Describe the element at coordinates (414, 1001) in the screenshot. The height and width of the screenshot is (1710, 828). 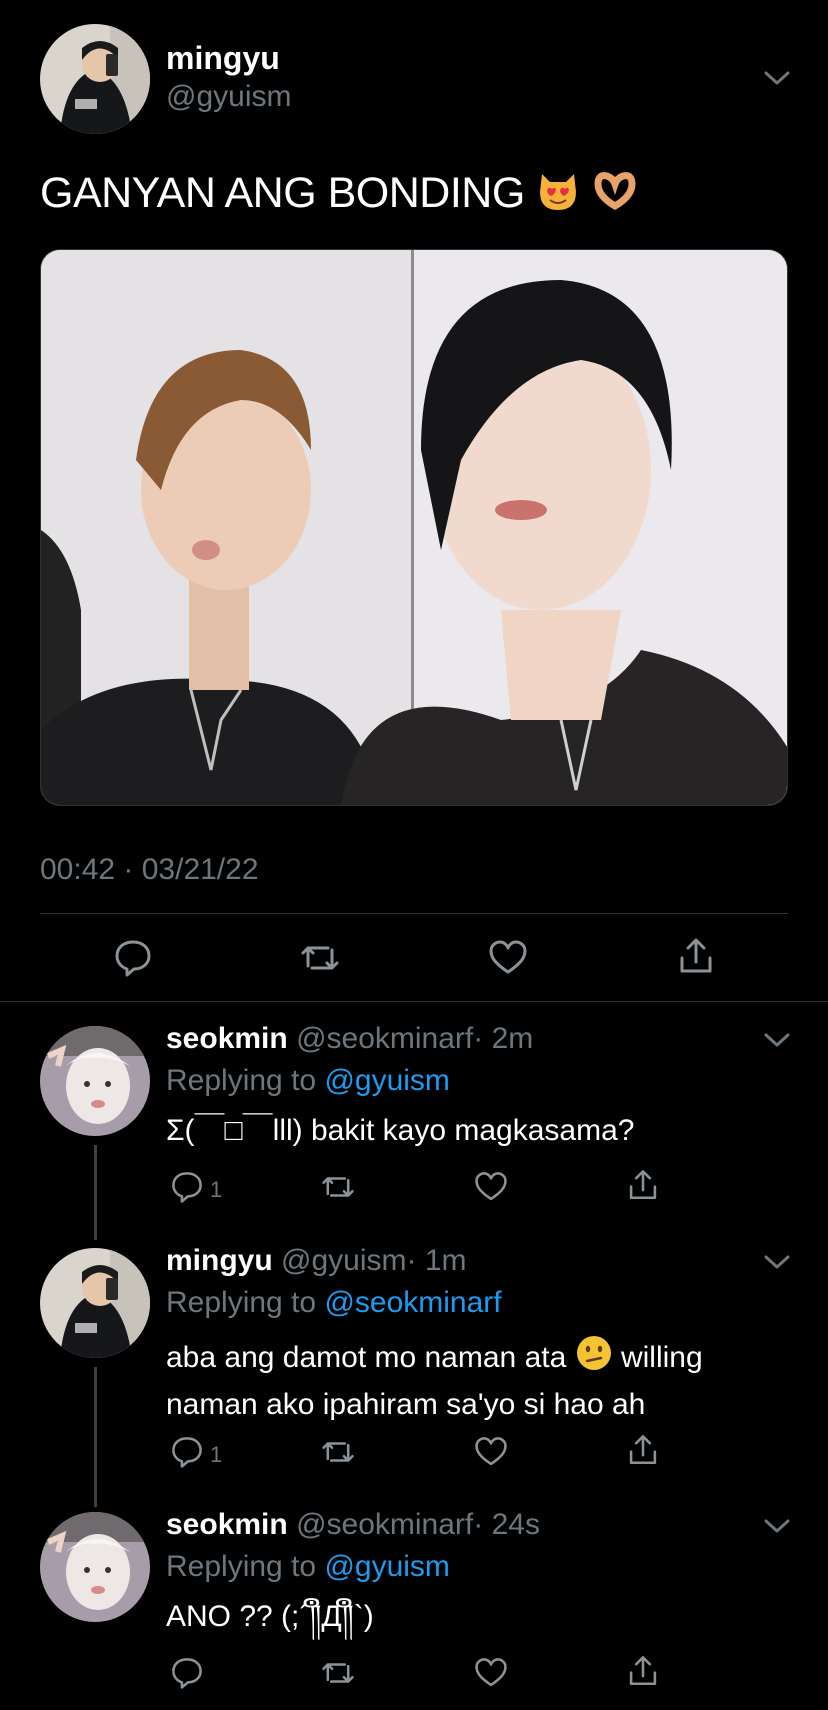
I see `section-divider` at that location.